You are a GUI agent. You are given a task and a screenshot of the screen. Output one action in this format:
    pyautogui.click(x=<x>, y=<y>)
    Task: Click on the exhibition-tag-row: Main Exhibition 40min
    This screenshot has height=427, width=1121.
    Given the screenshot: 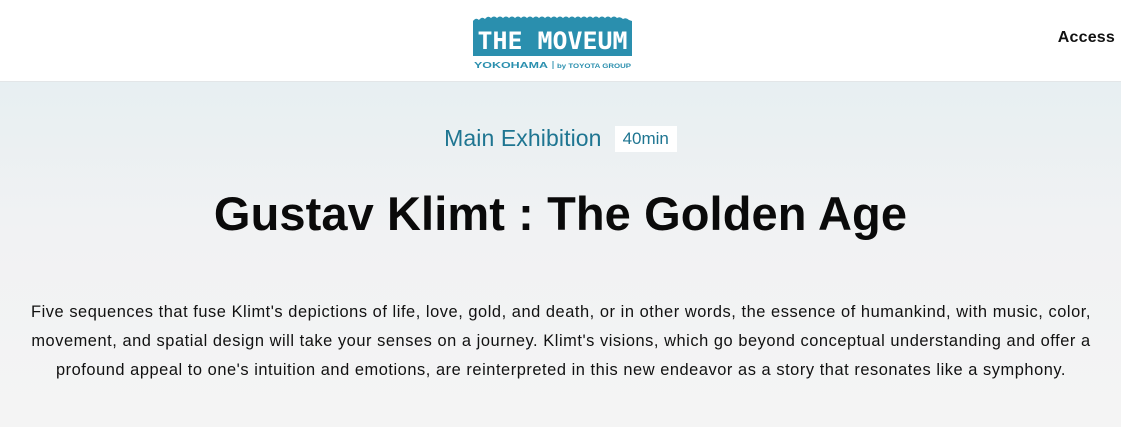 What is the action you would take?
    pyautogui.click(x=560, y=138)
    